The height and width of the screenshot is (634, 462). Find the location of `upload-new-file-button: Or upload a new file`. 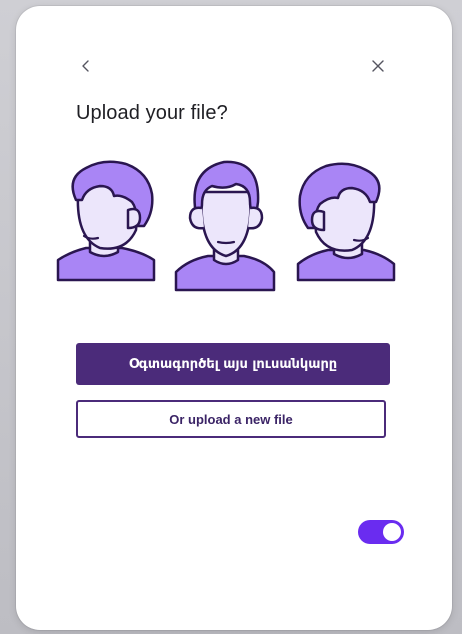

upload-new-file-button: Or upload a new file is located at coordinates (231, 419).